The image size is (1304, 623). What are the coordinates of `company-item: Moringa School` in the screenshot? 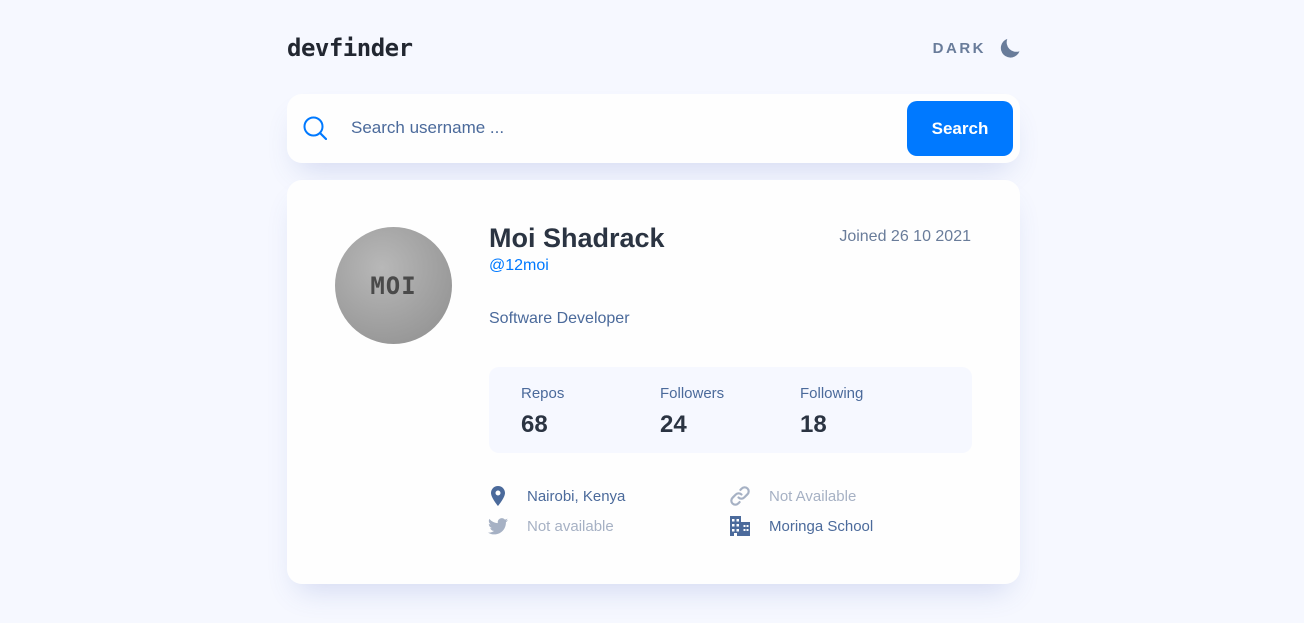 It's located at (801, 526).